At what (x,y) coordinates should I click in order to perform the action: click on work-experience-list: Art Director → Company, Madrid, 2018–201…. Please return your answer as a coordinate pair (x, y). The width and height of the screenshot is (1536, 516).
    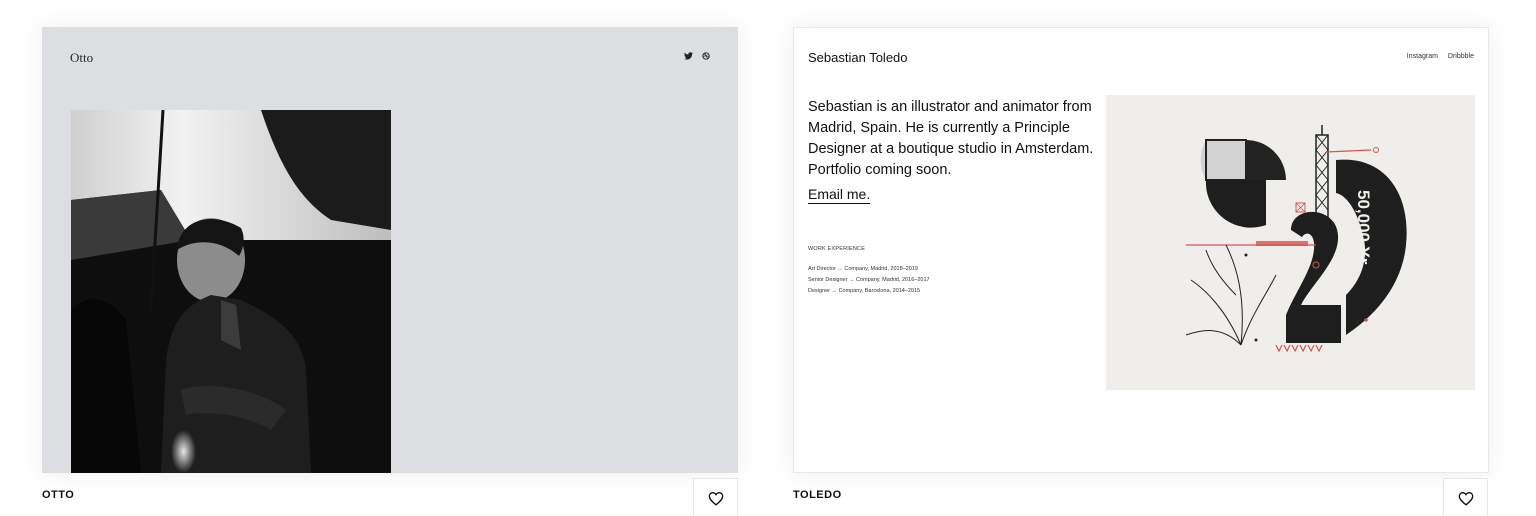
    Looking at the image, I should click on (869, 280).